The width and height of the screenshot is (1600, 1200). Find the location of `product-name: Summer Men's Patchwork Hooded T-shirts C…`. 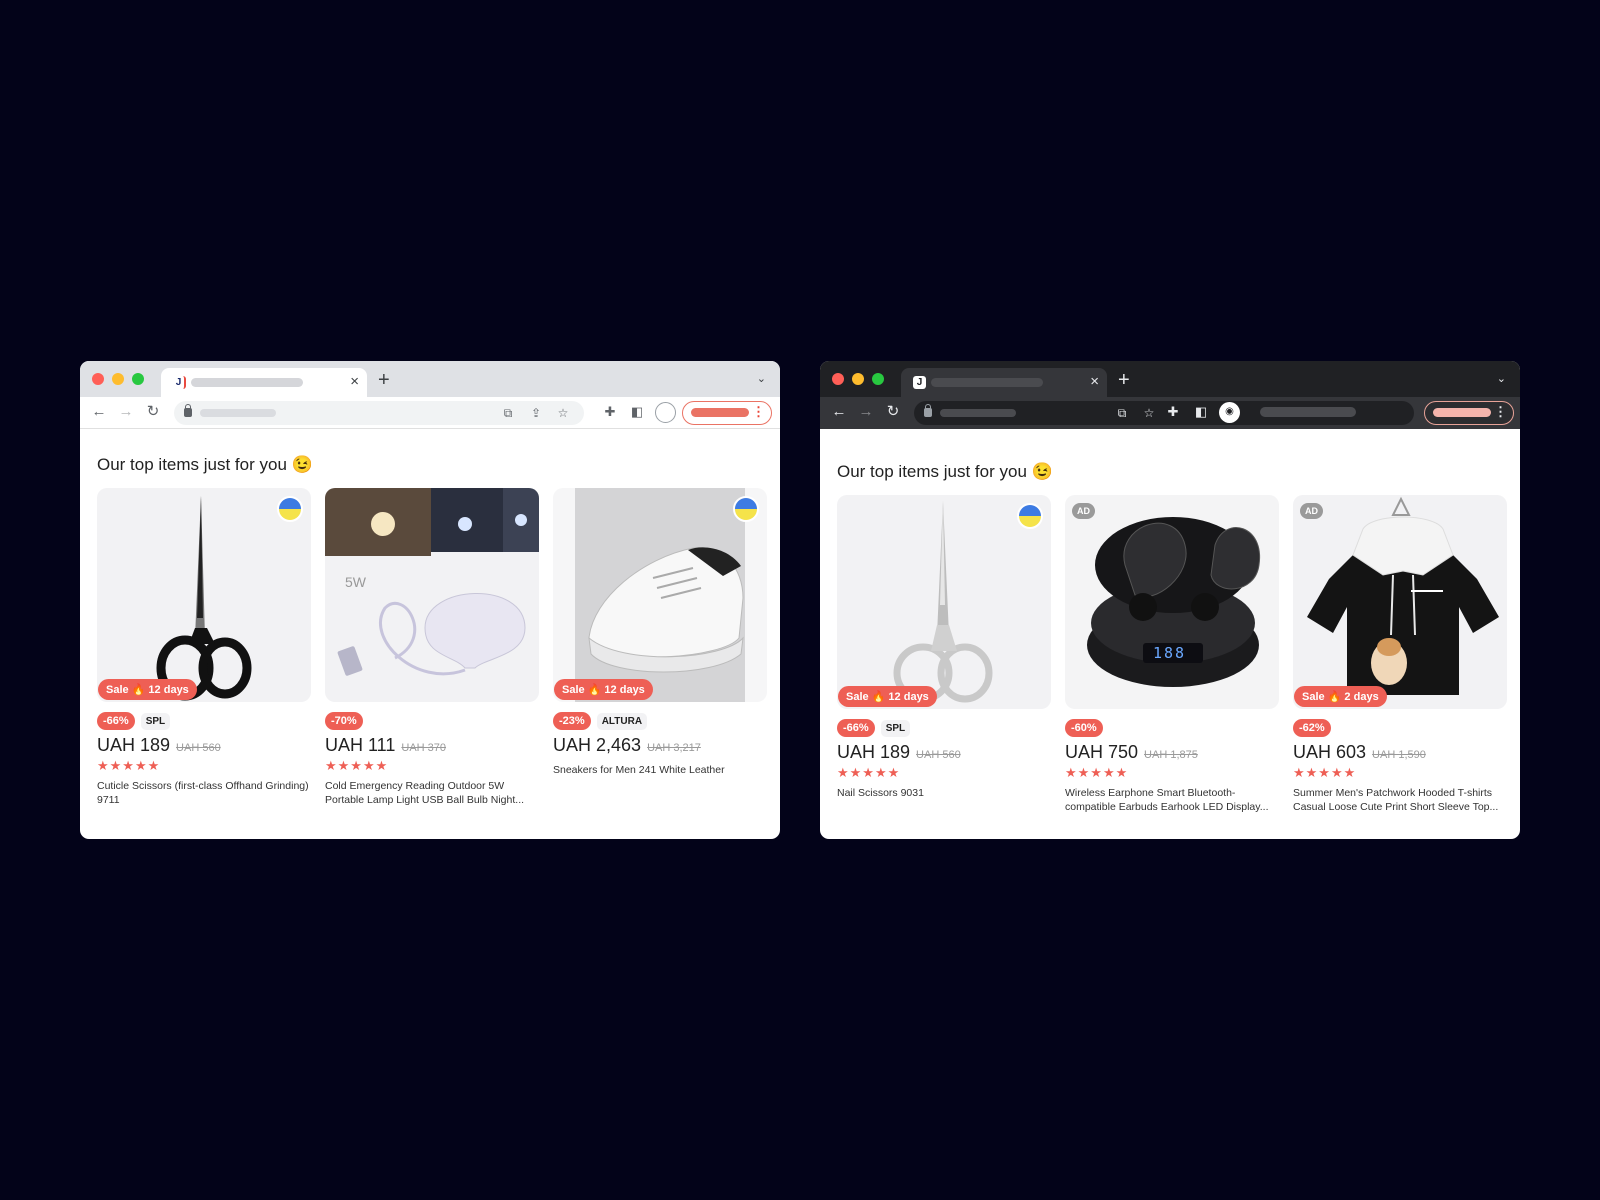

product-name: Summer Men's Patchwork Hooded T-shirts C… is located at coordinates (1400, 800).